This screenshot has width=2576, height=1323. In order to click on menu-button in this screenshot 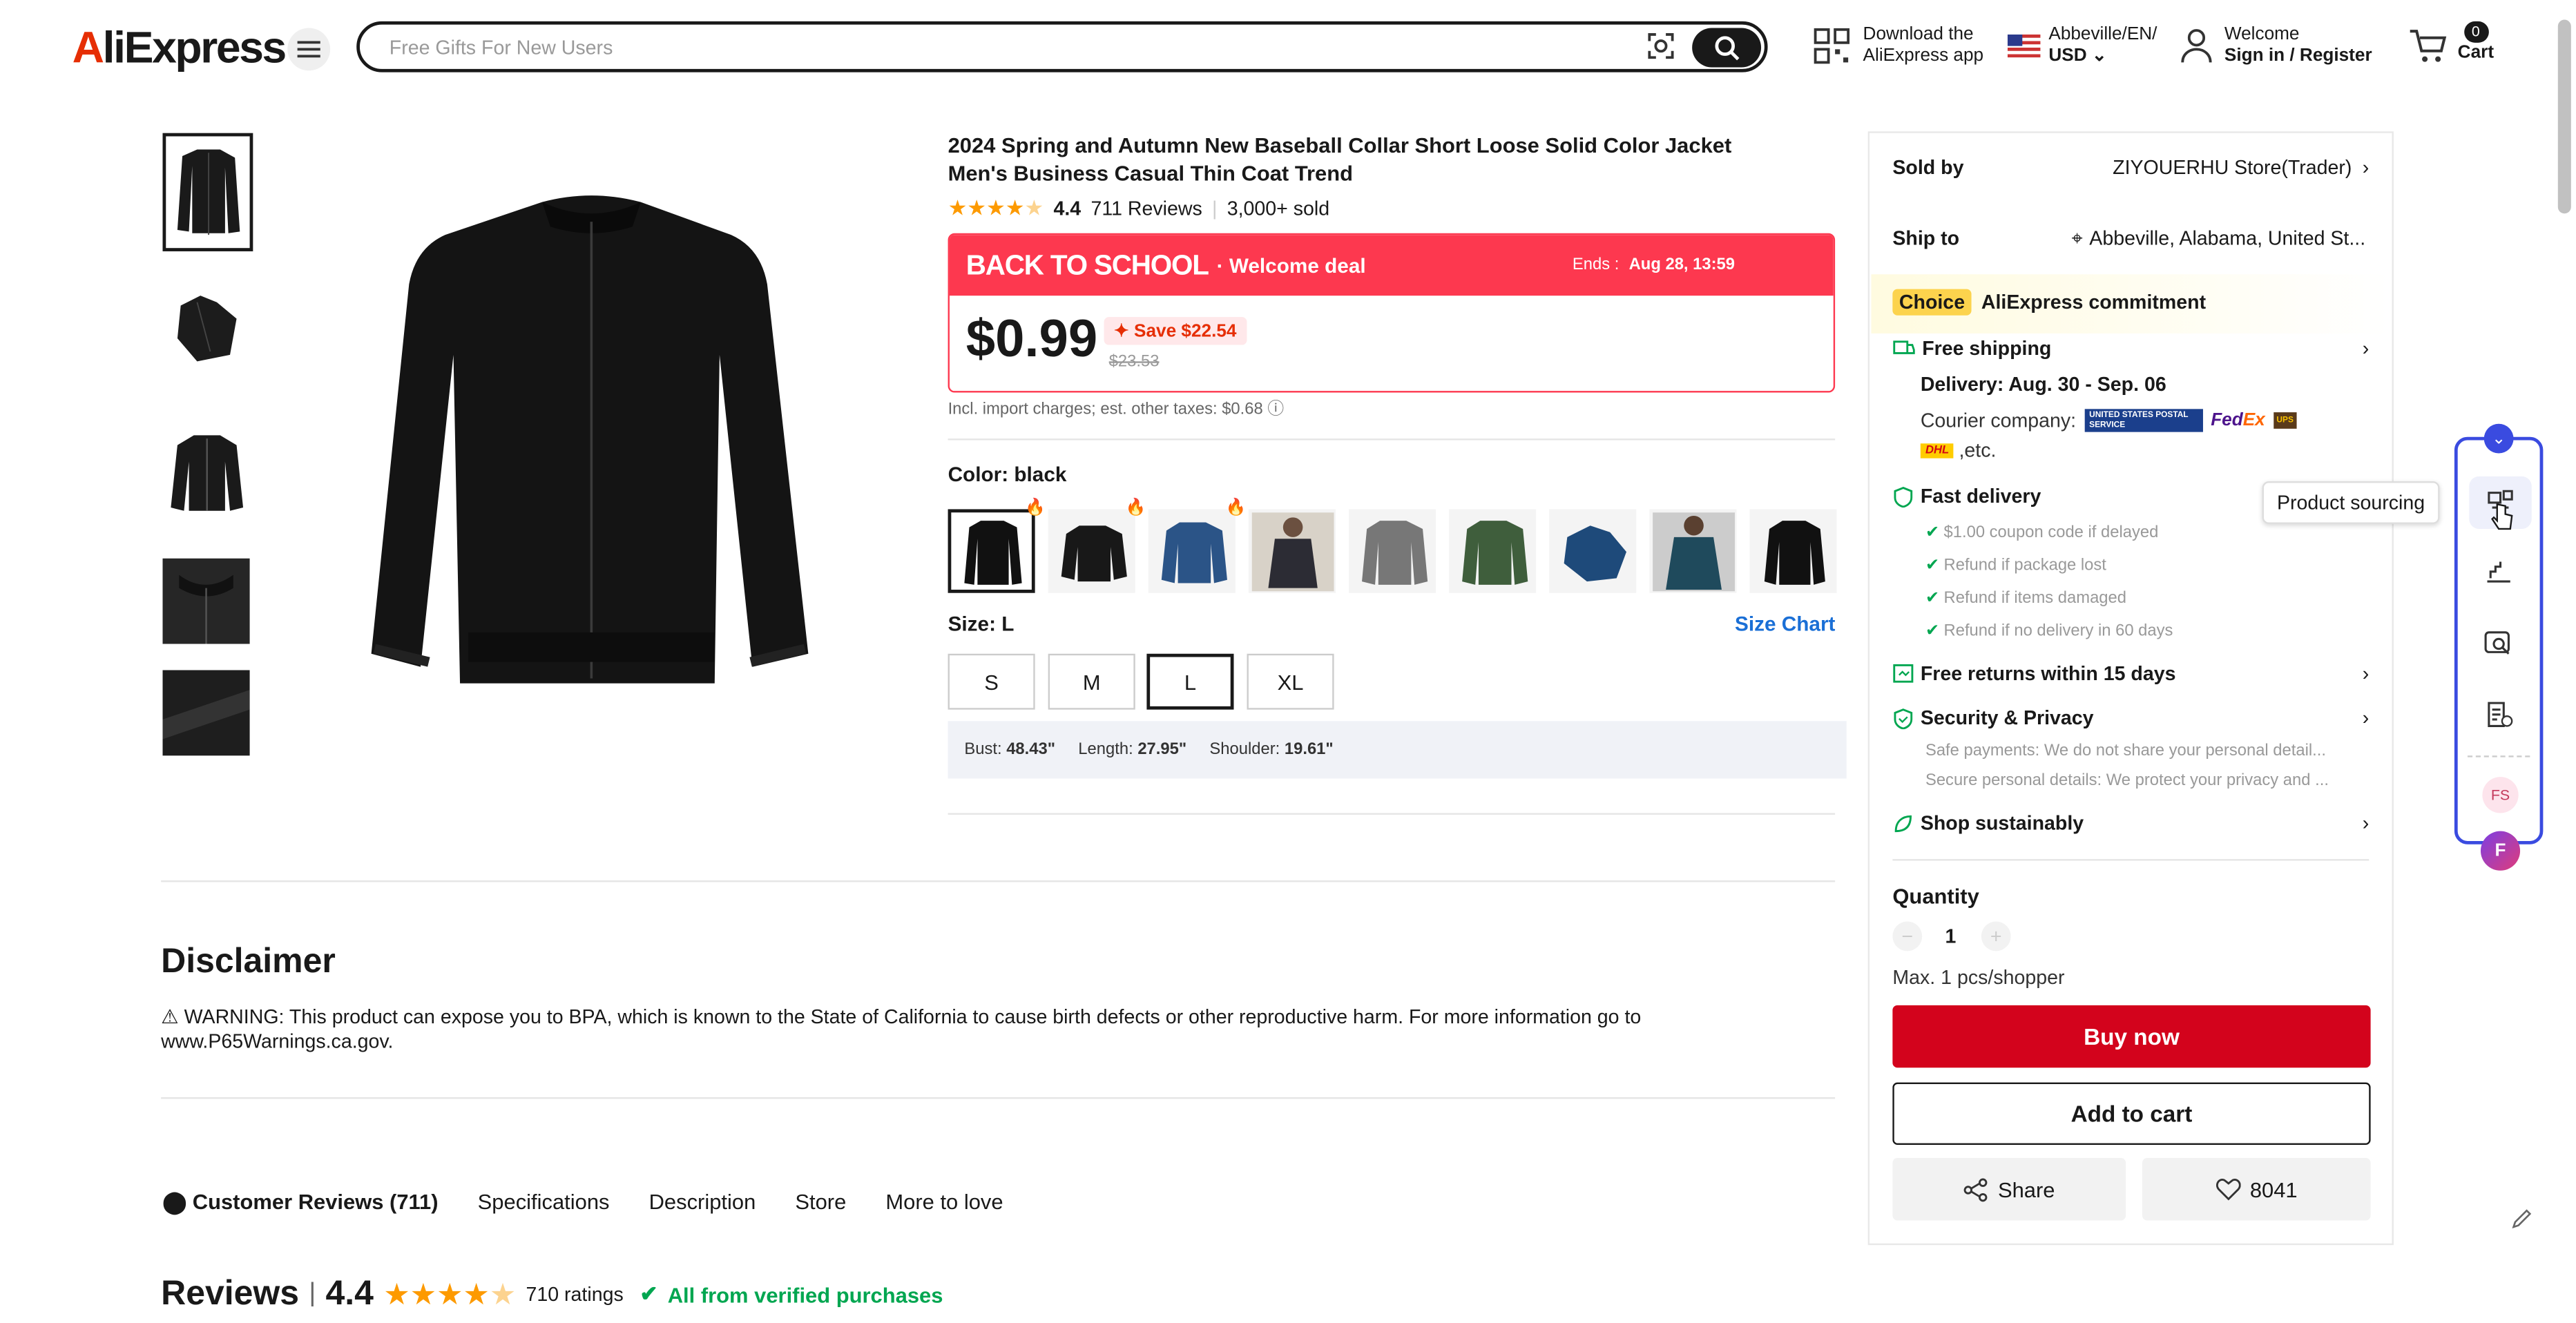, I will do `click(309, 49)`.